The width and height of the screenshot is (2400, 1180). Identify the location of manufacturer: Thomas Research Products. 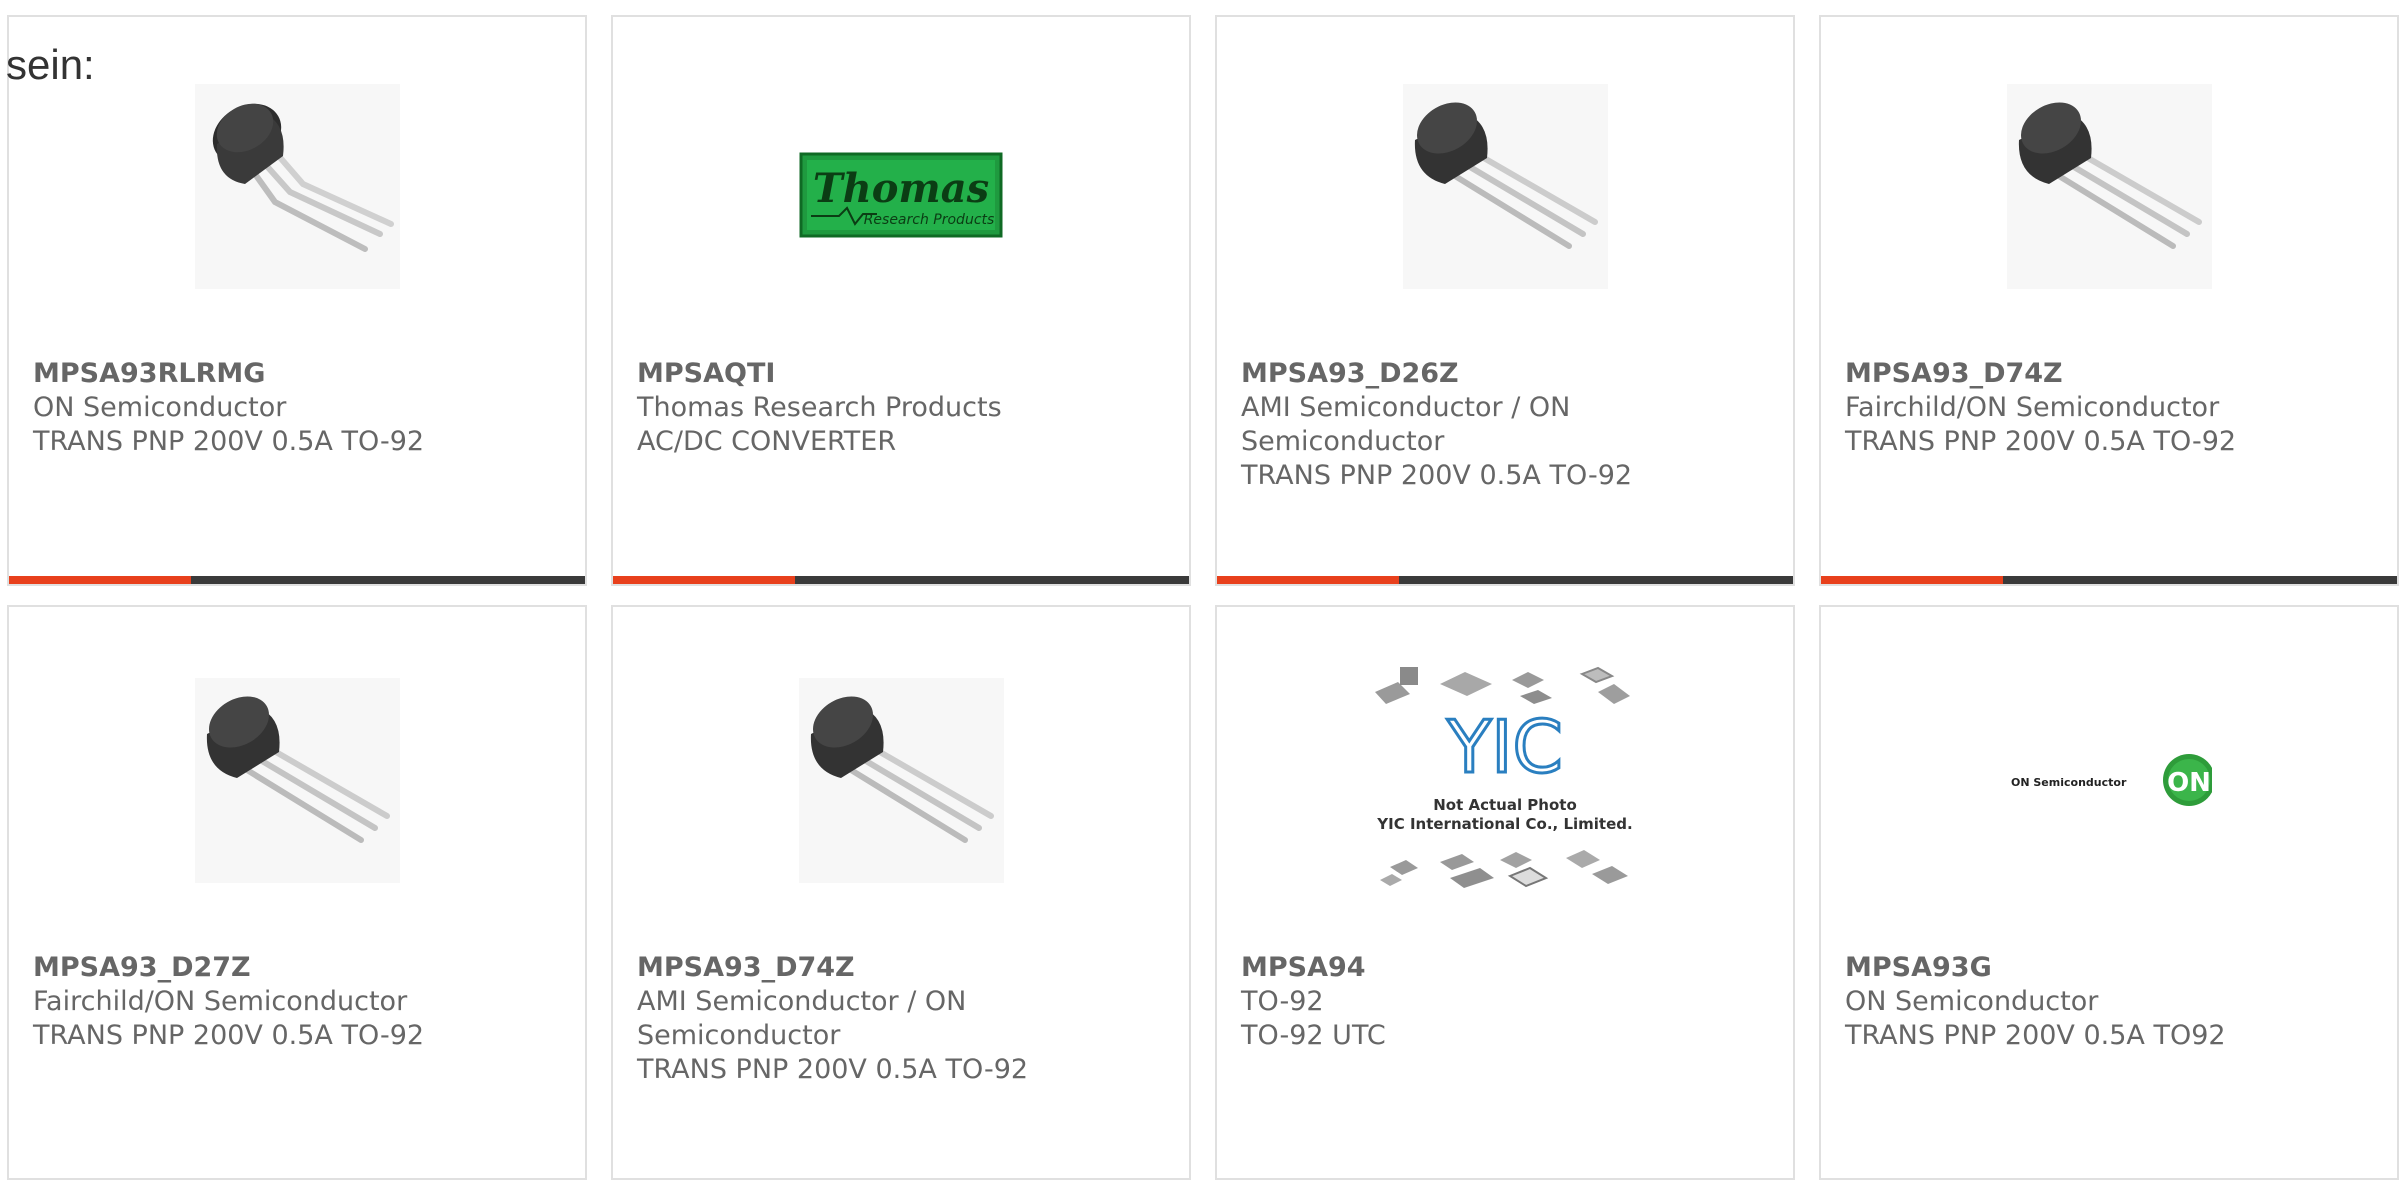
(819, 407).